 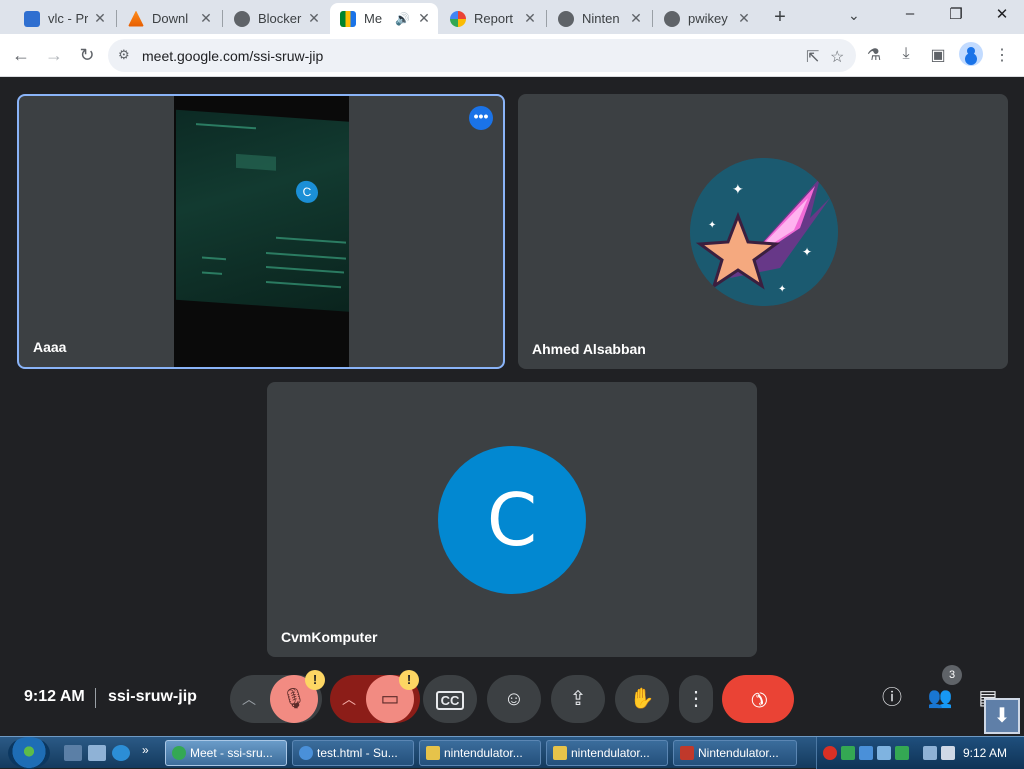 I want to click on checkmark-icon, so click(x=902, y=753).